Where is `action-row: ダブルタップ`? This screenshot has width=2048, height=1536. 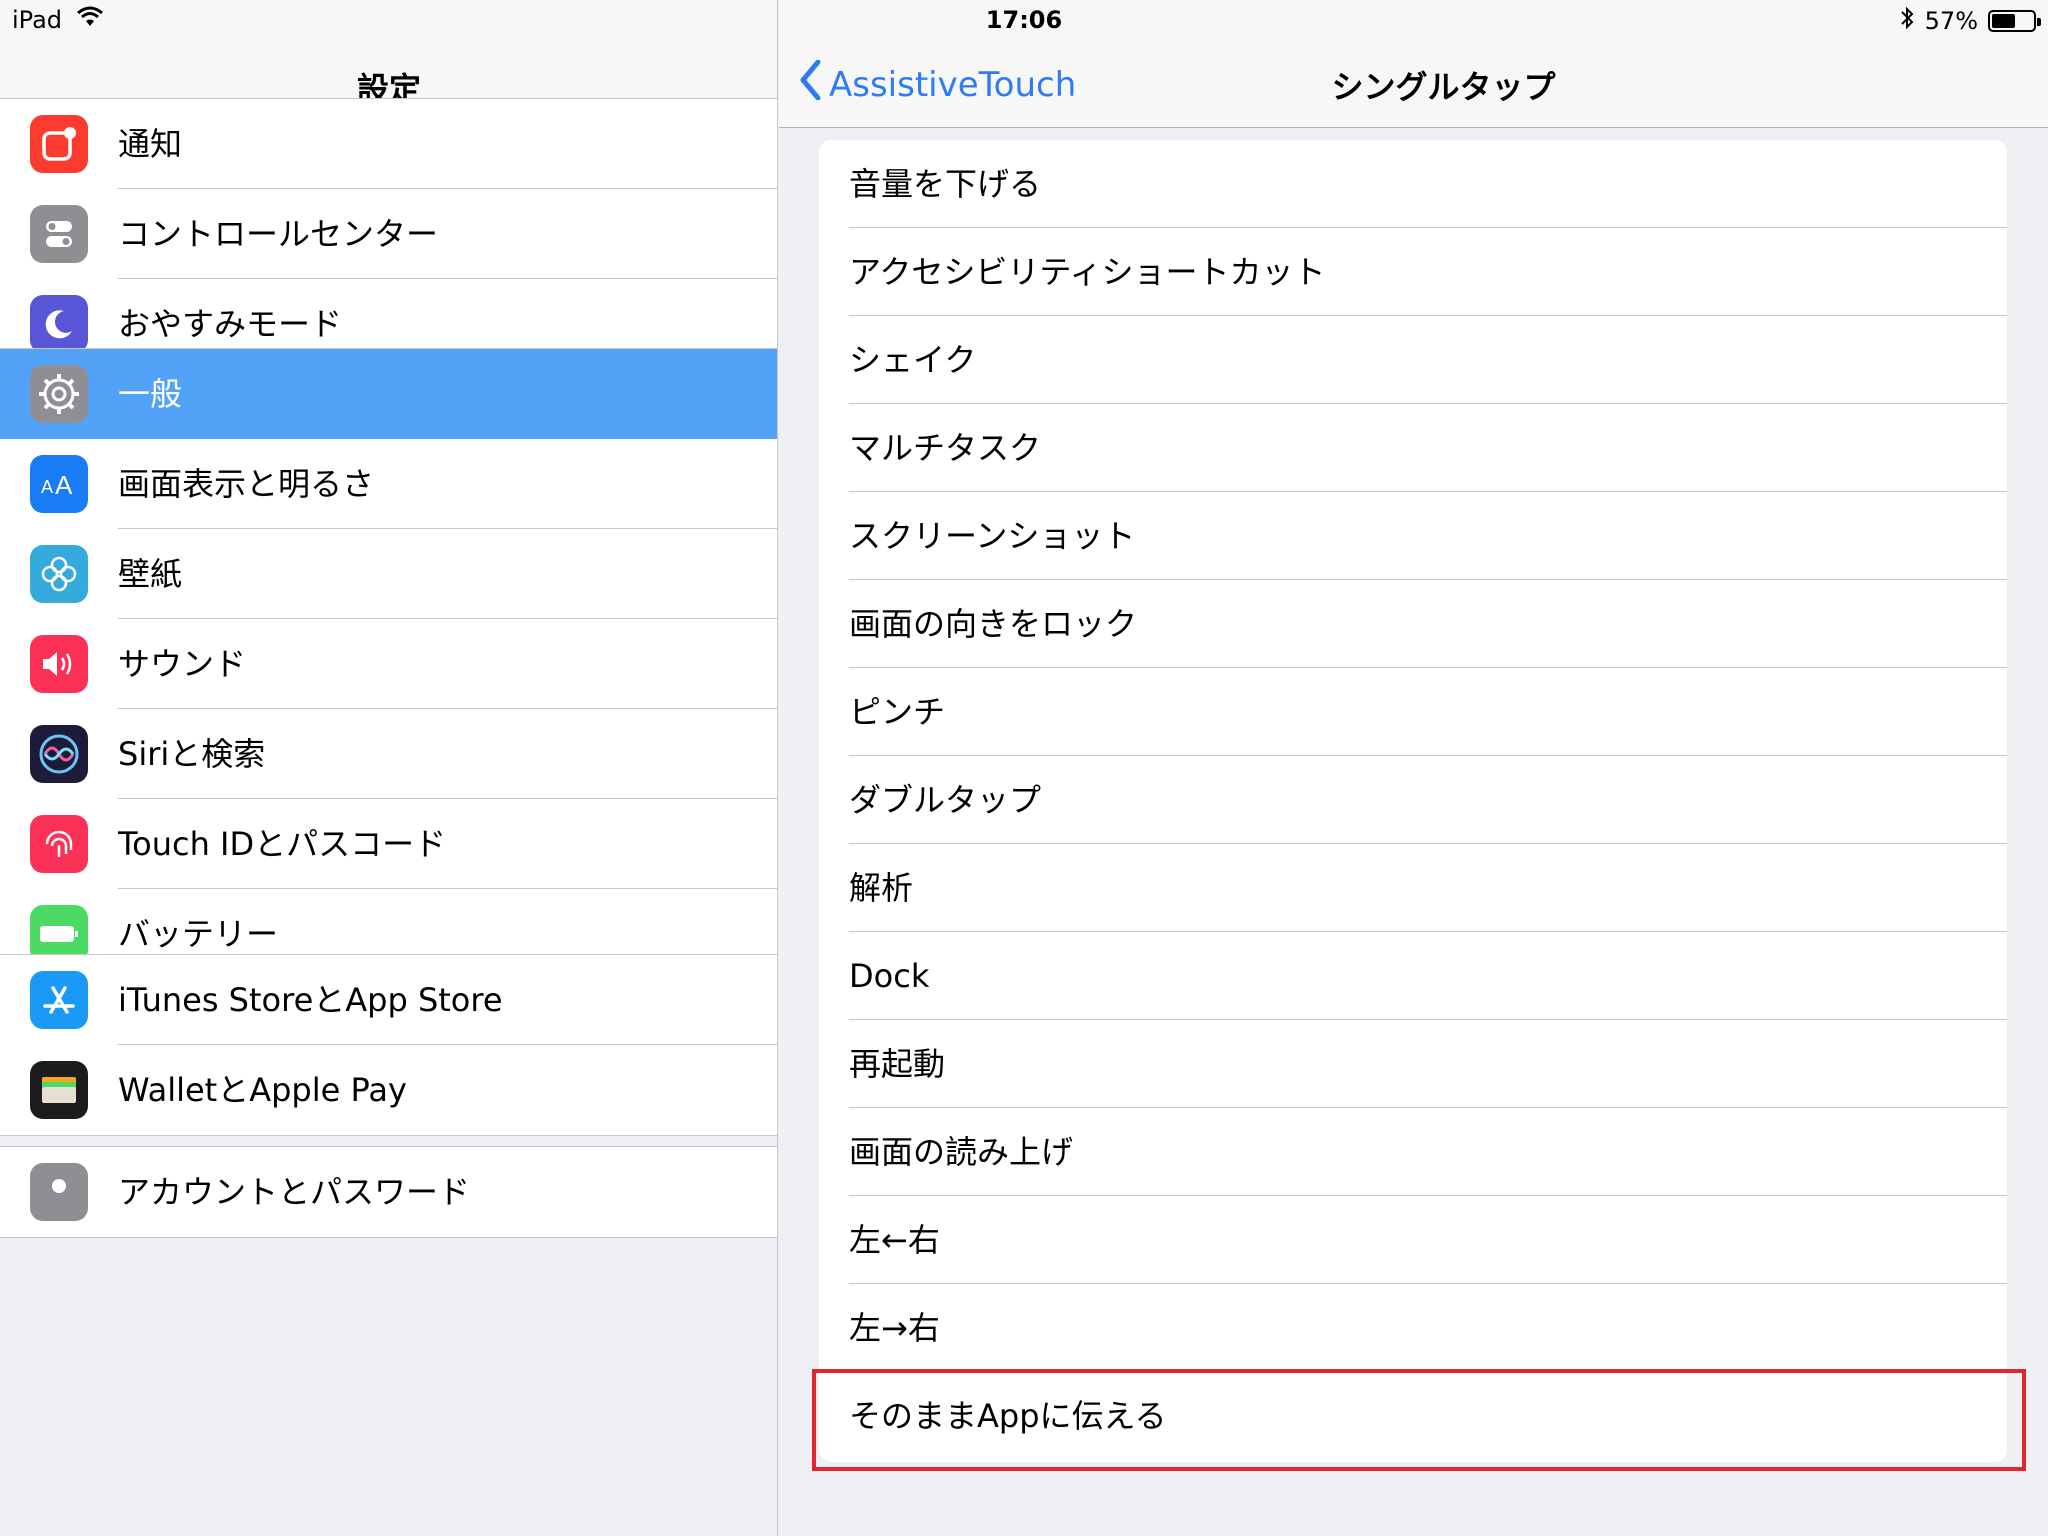
action-row: ダブルタップ is located at coordinates (1413, 800).